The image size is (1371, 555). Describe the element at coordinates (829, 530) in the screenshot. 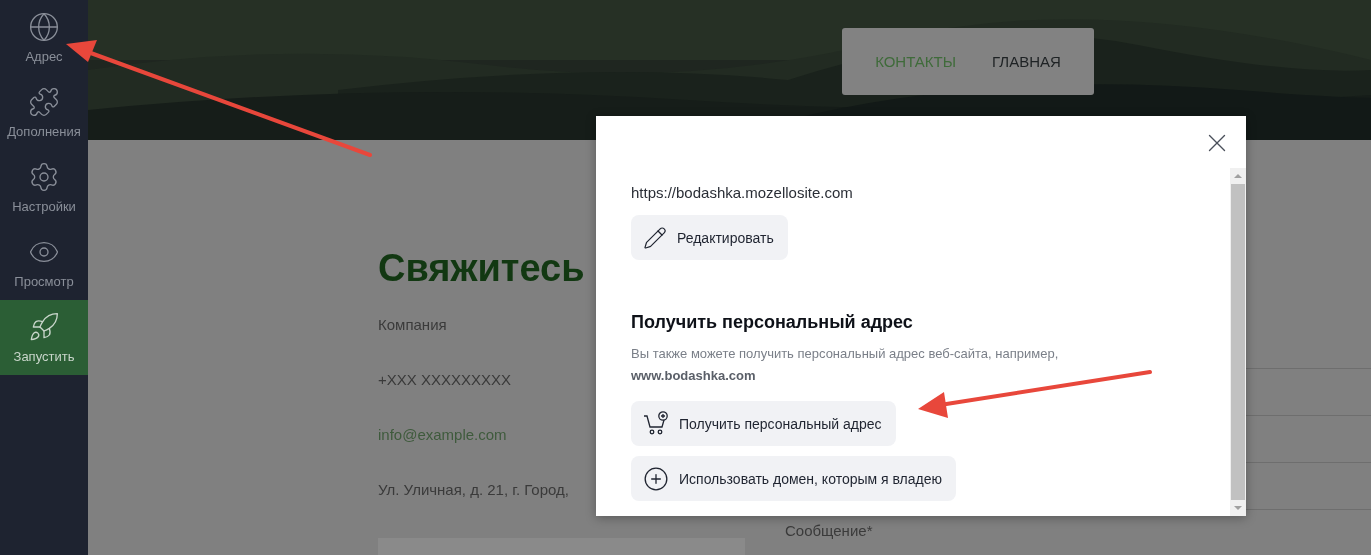

I see `field-label: Сообщение*` at that location.